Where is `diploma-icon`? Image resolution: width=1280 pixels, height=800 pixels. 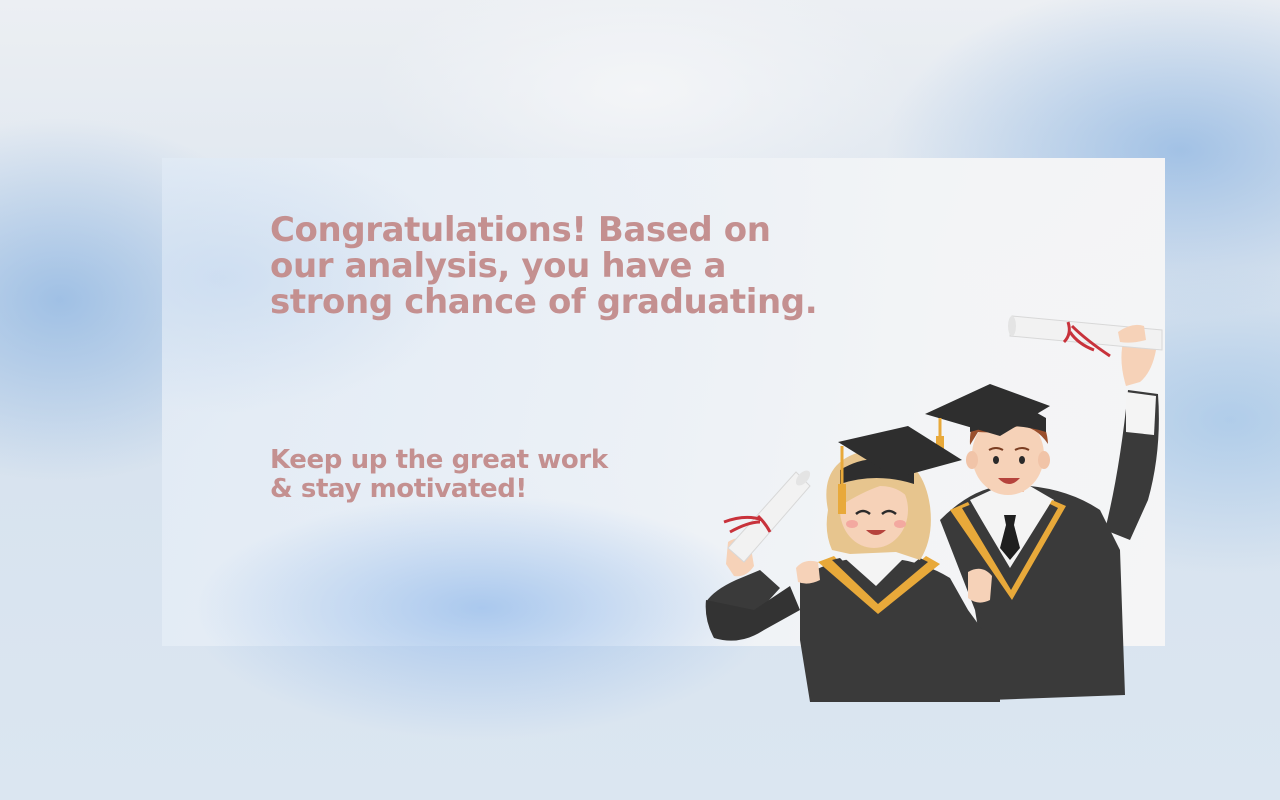
diploma-icon is located at coordinates (767, 516).